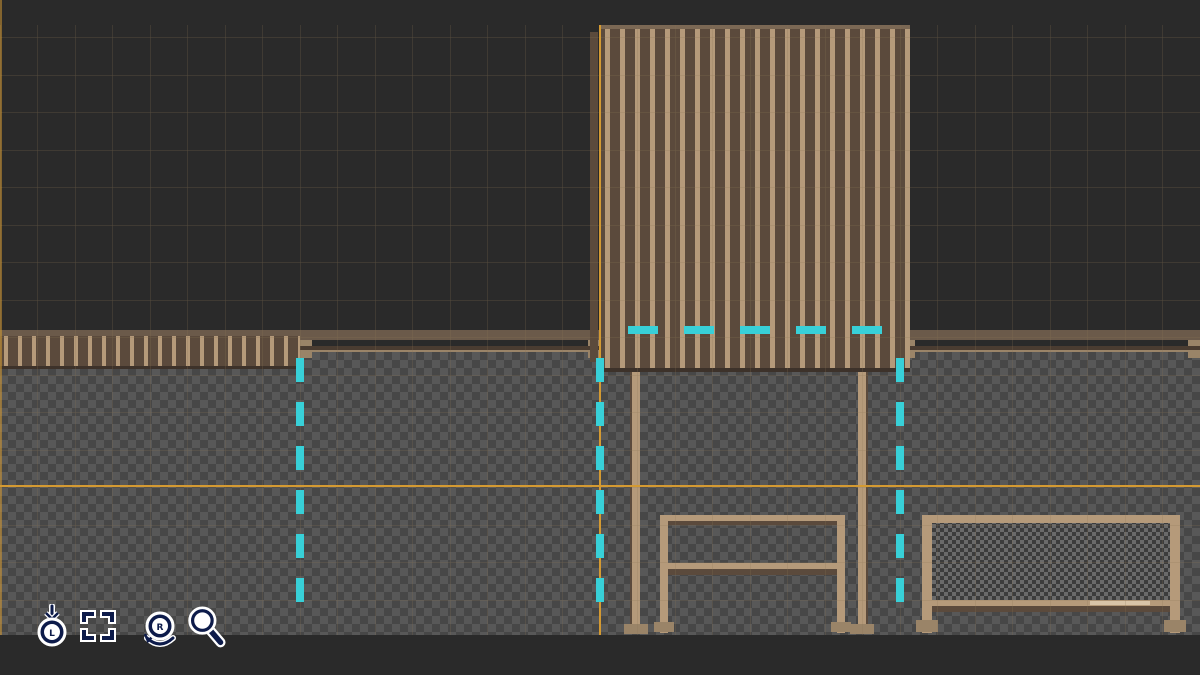 This screenshot has width=1200, height=675. What do you see at coordinates (52, 634) in the screenshot?
I see `pin-down-letter: L` at bounding box center [52, 634].